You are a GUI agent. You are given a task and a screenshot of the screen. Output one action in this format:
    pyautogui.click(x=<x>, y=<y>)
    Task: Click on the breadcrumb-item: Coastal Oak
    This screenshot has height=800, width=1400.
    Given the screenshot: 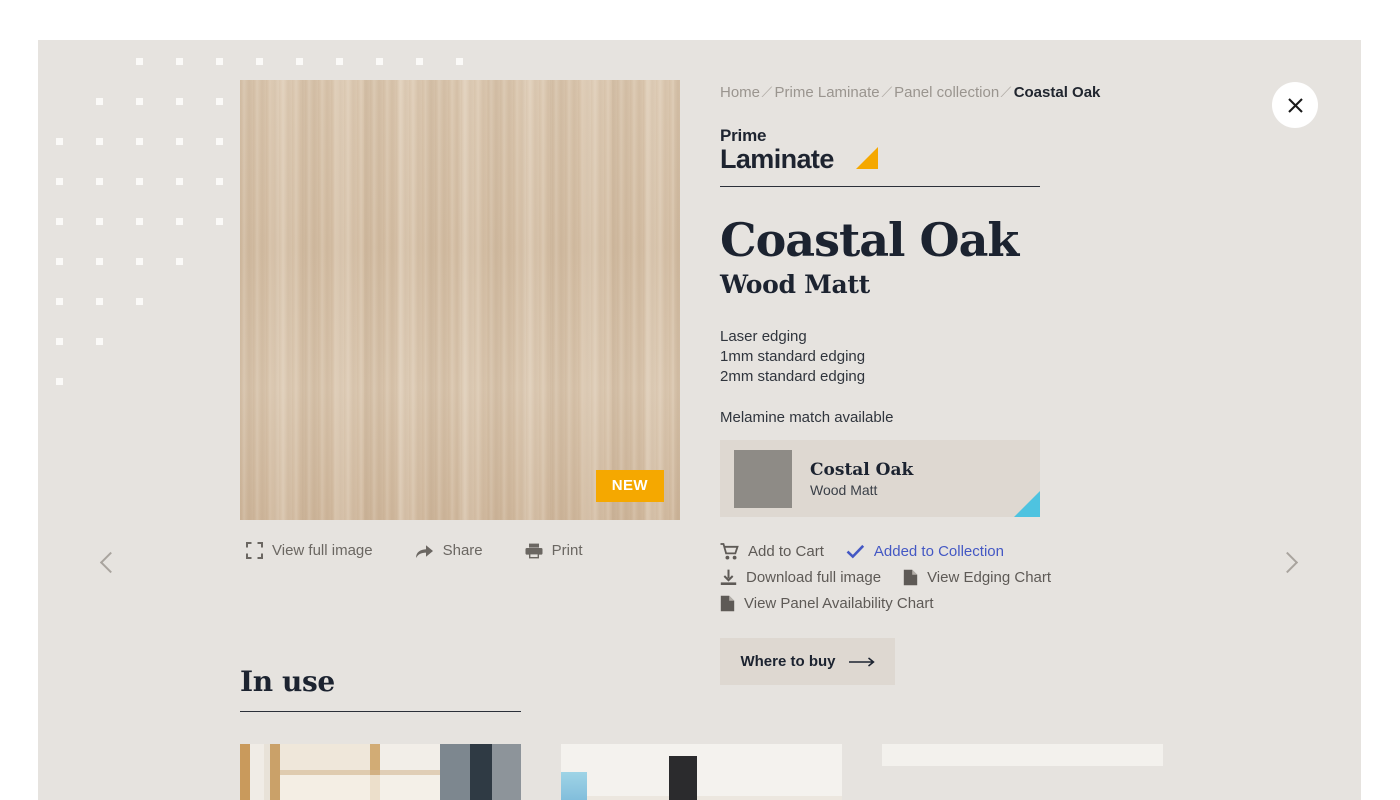 What is the action you would take?
    pyautogui.click(x=1057, y=92)
    